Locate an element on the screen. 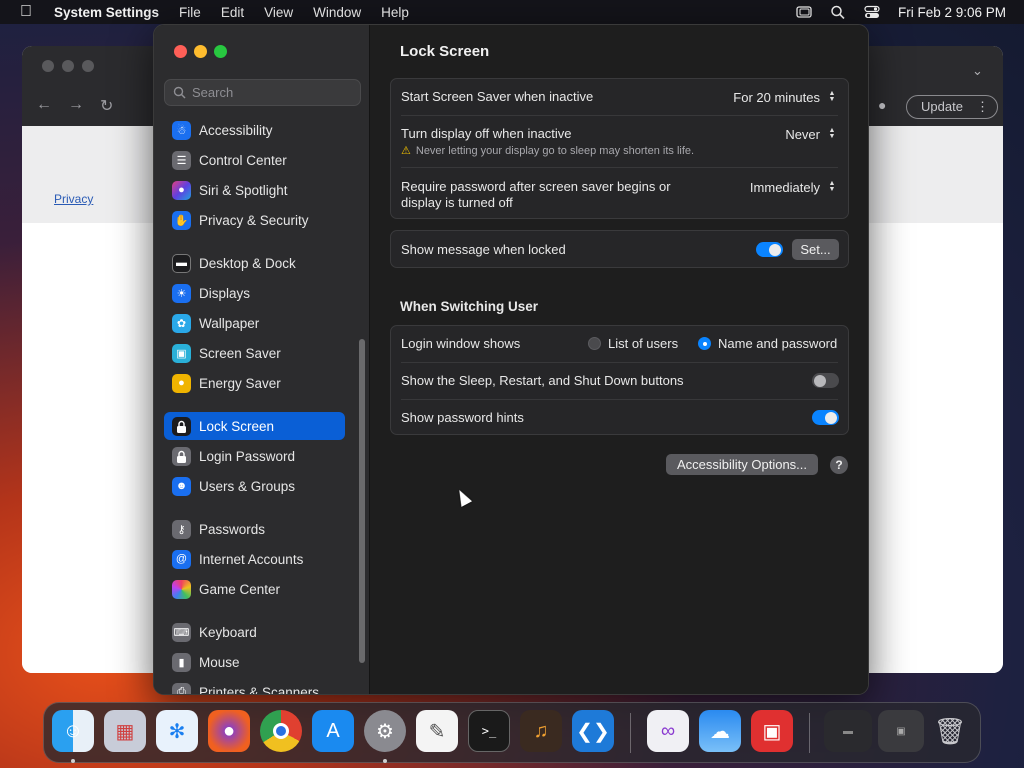 This screenshot has height=768, width=1024. show-message-toggle is located at coordinates (769, 249).